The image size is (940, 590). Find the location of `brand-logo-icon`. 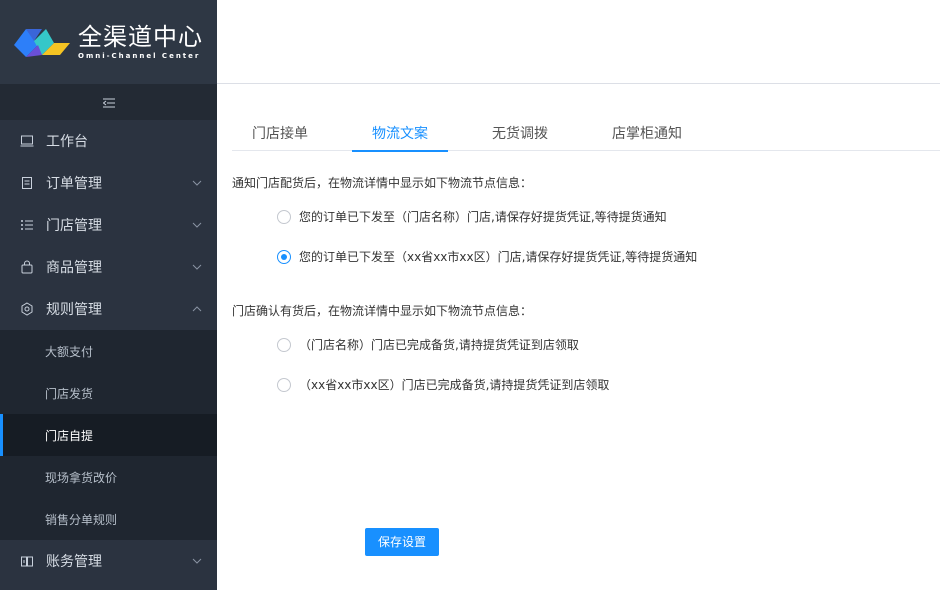

brand-logo-icon is located at coordinates (42, 42).